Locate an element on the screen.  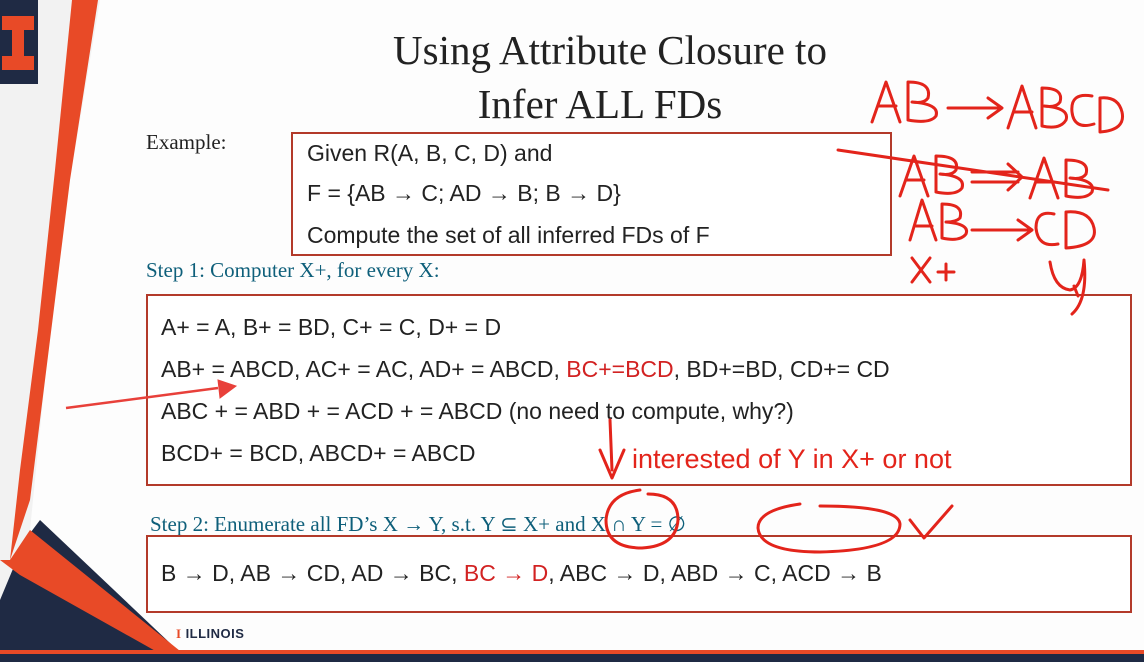
ink-arrow-down is located at coordinates (612, 449).